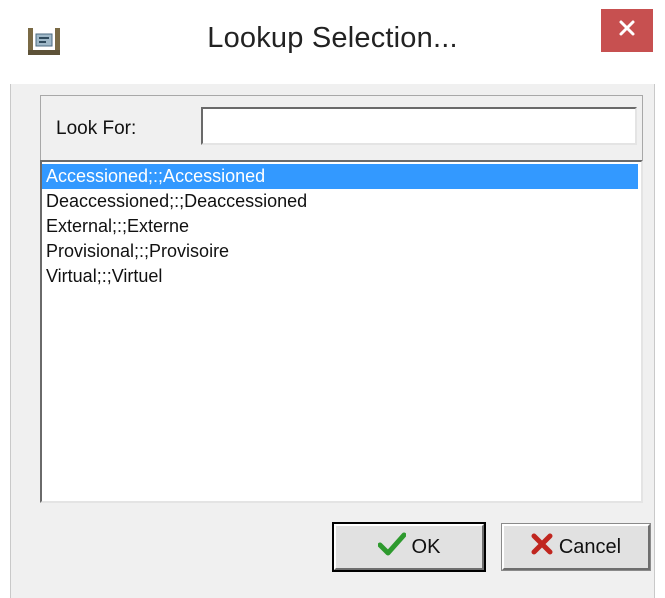  I want to click on close-button, so click(627, 30).